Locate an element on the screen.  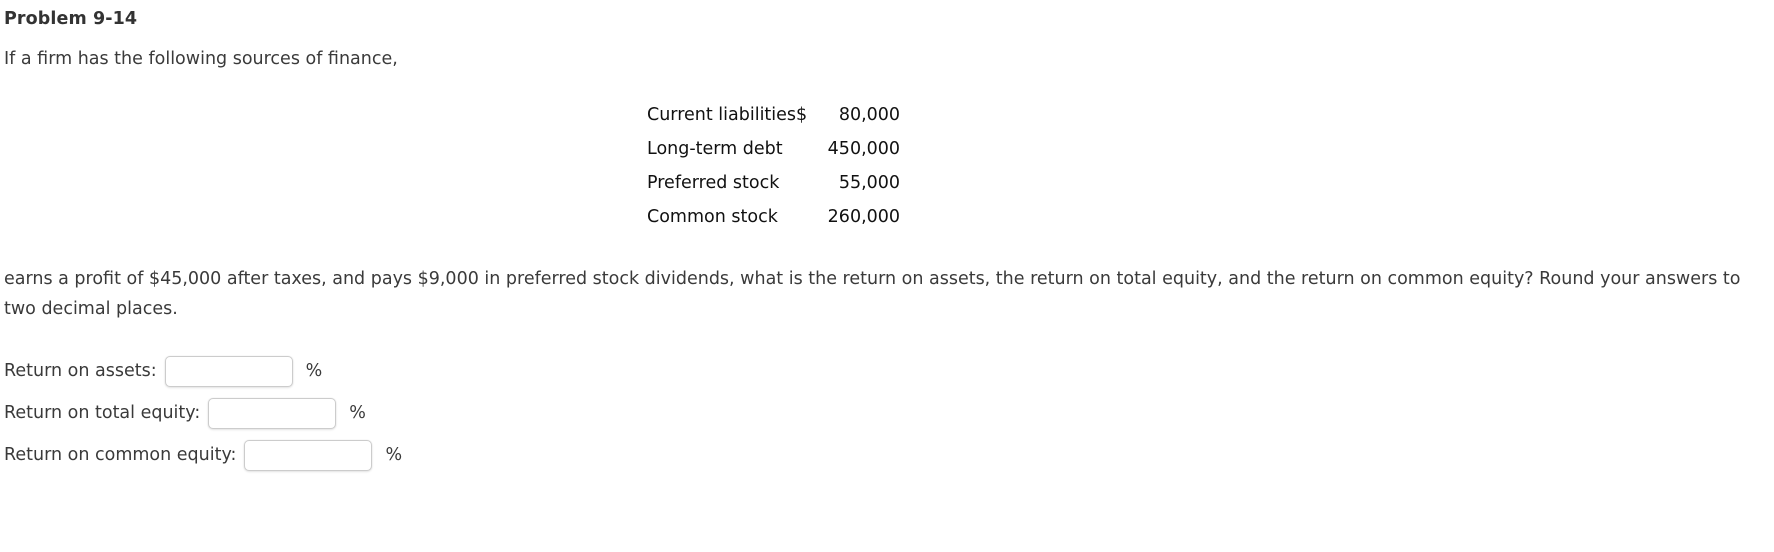
table-cell-label: Current liabilities is located at coordinates (722, 115).